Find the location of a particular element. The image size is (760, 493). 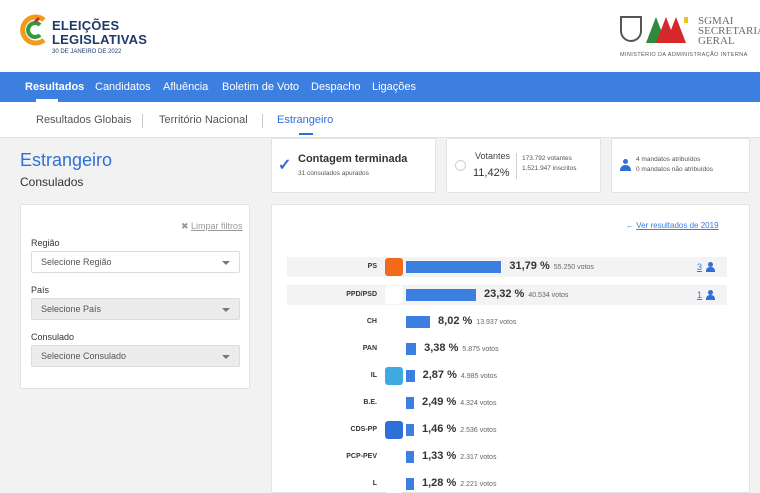

result-row: CH 8,02 % 13.937 votos is located at coordinates (507, 322).